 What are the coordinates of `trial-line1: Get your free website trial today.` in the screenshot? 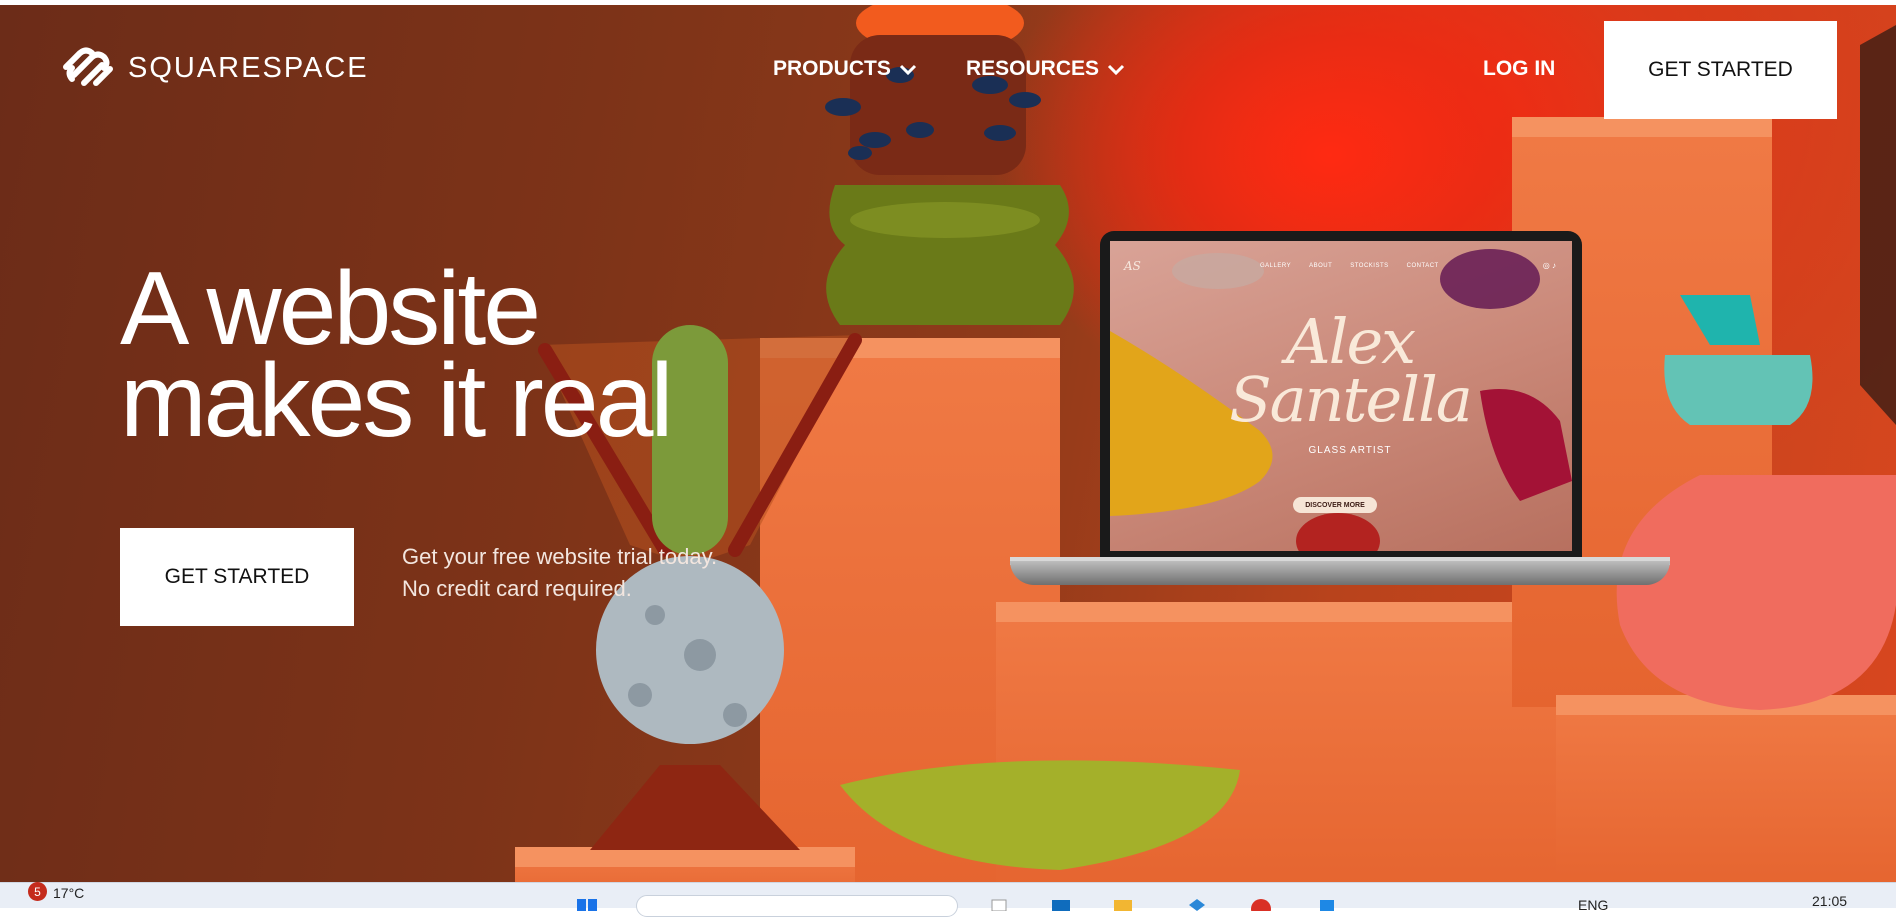 It's located at (560, 556).